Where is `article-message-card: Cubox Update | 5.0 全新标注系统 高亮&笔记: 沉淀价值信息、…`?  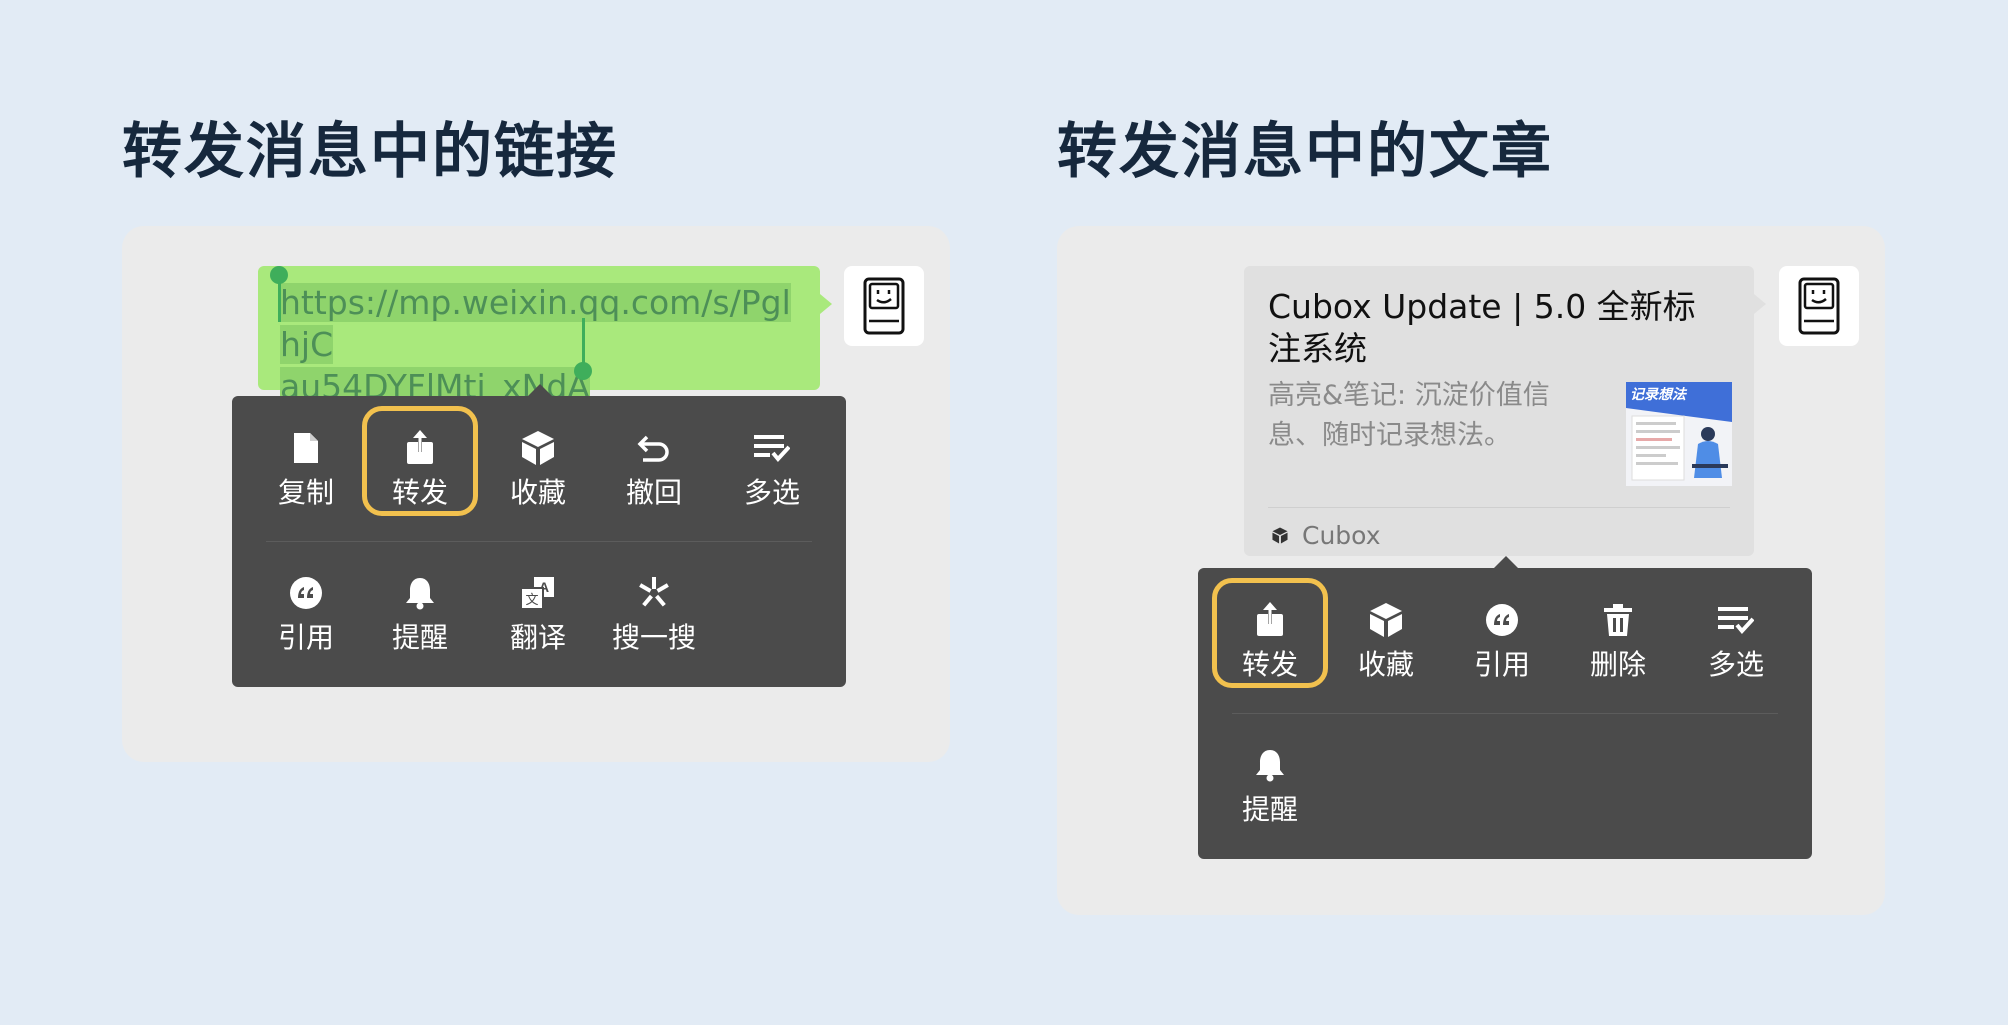
article-message-card: Cubox Update | 5.0 全新标注系统 高亮&笔记: 沉淀价值信息、… is located at coordinates (1505, 411).